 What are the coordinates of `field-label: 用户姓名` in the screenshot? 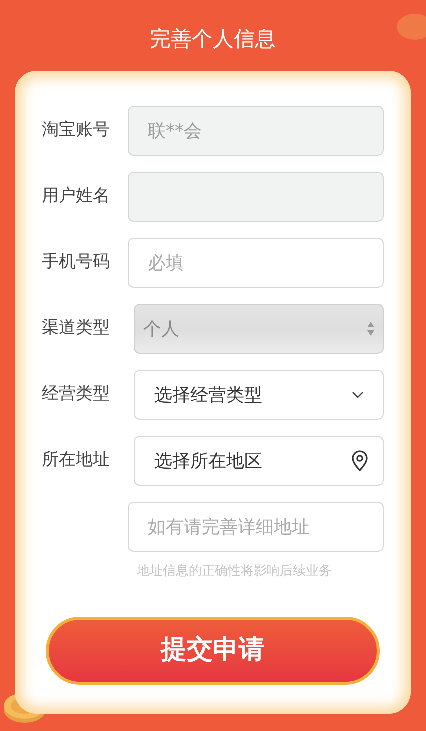 It's located at (76, 196).